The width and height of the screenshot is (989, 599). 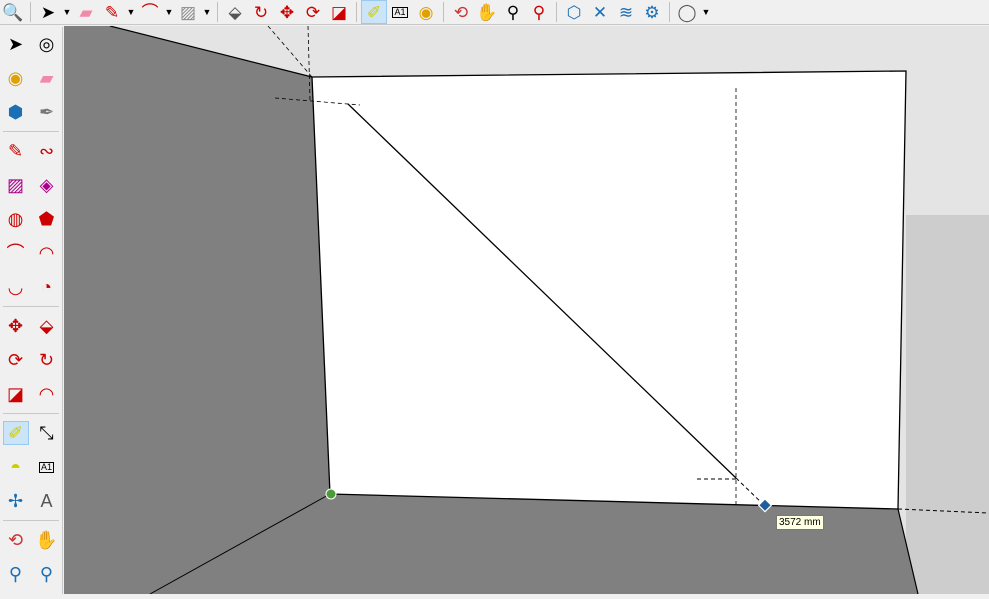 I want to click on axes-button: ✢, so click(x=16, y=501).